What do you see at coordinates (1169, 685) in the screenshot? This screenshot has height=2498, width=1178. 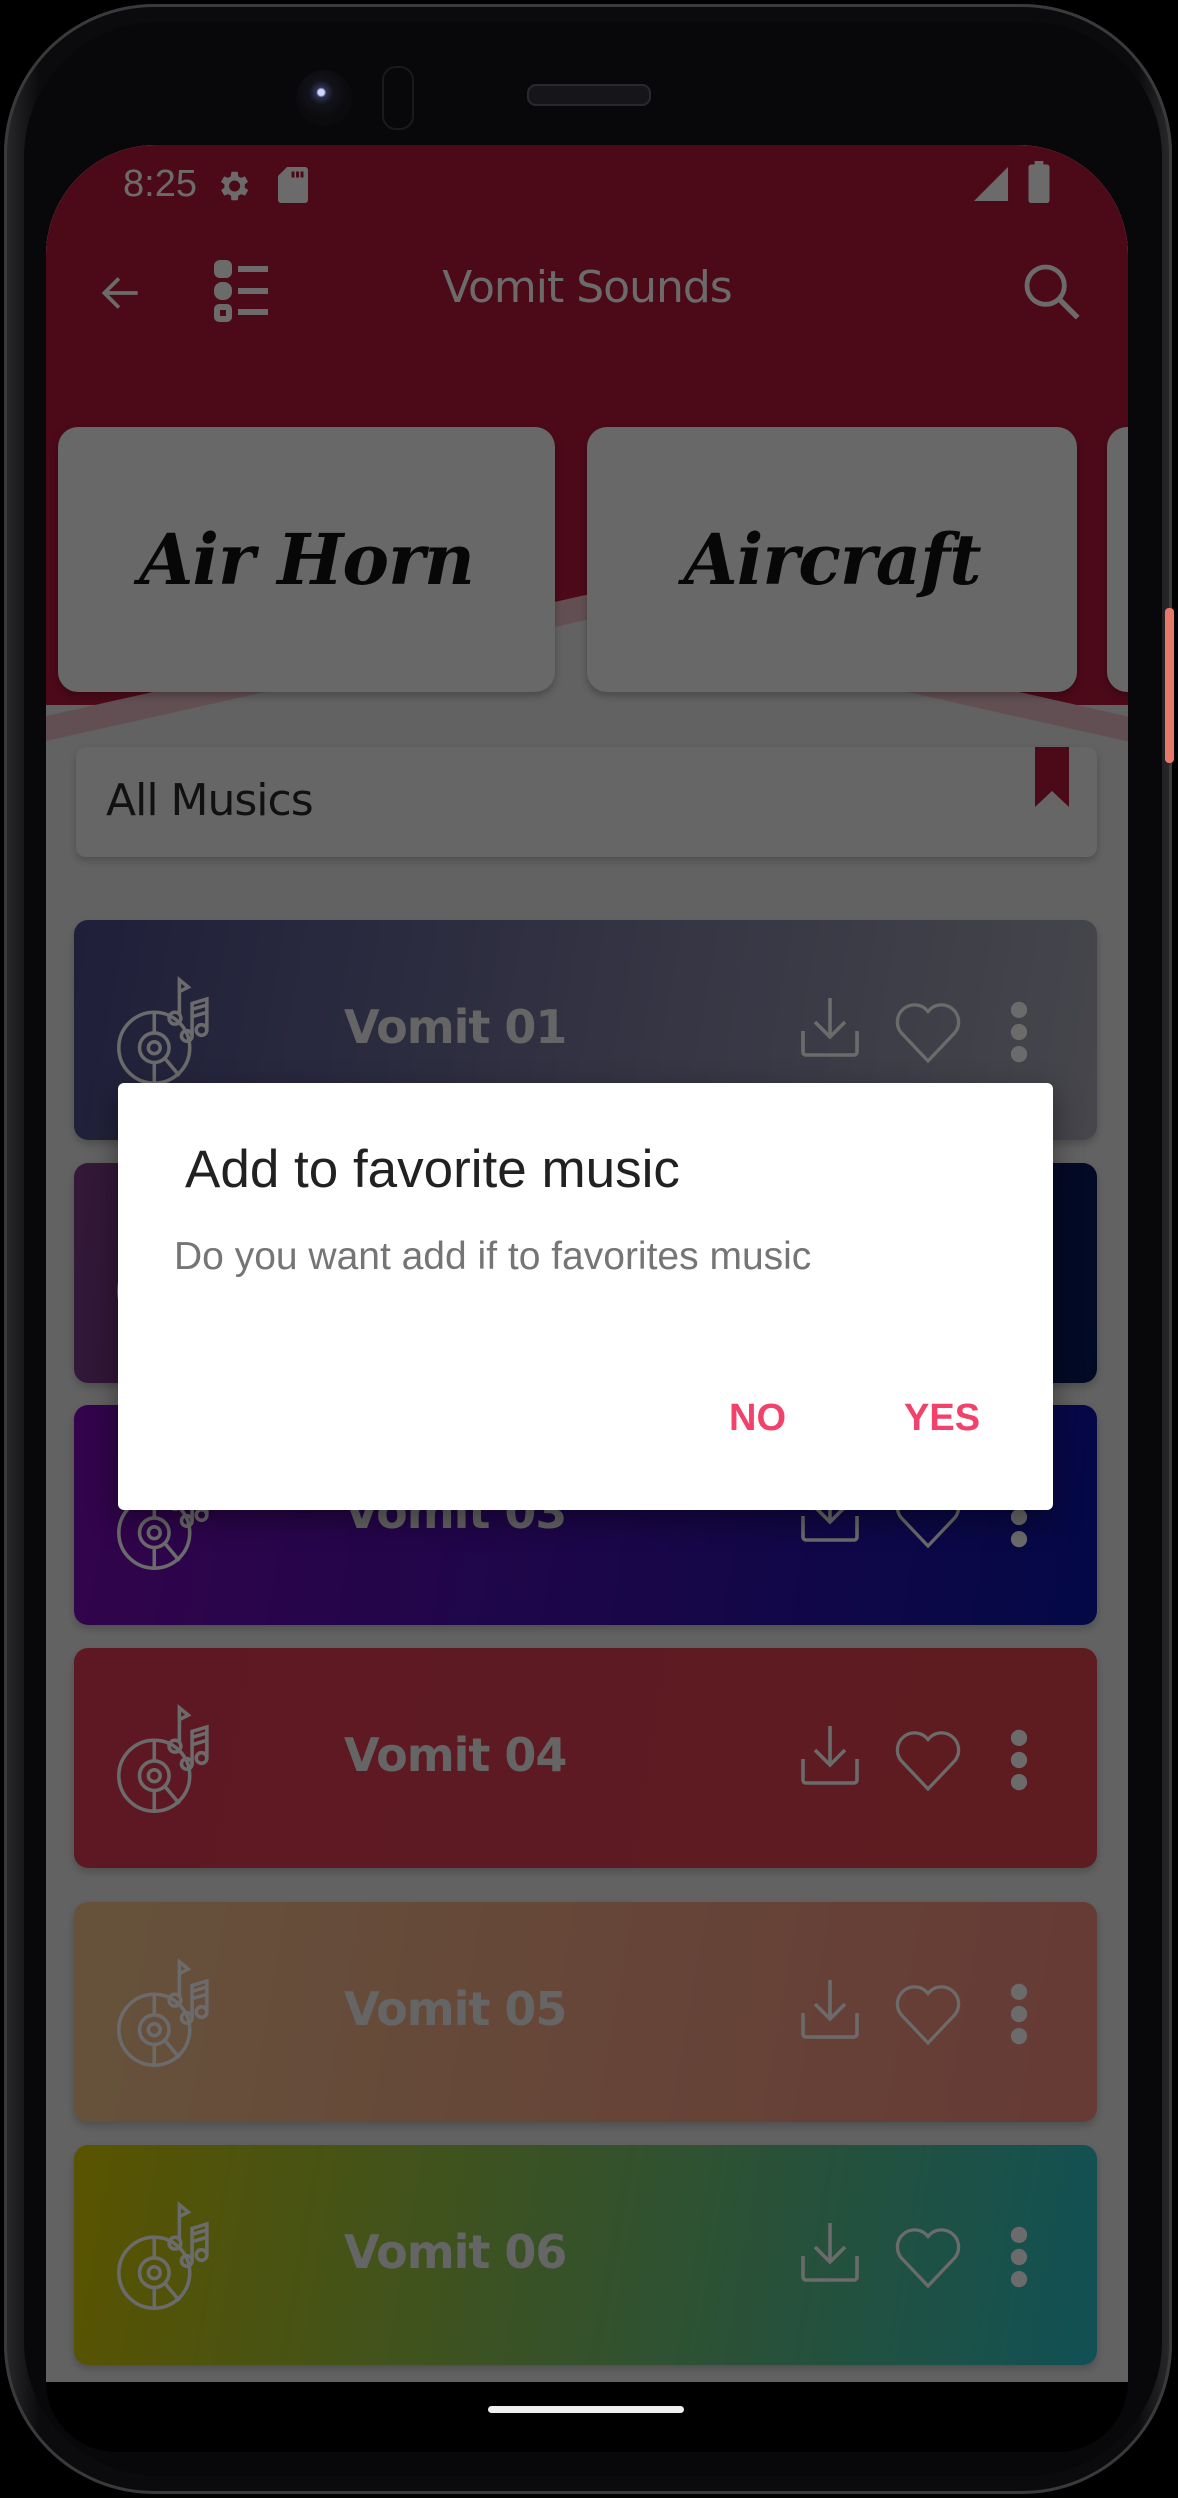 I see `power-button` at bounding box center [1169, 685].